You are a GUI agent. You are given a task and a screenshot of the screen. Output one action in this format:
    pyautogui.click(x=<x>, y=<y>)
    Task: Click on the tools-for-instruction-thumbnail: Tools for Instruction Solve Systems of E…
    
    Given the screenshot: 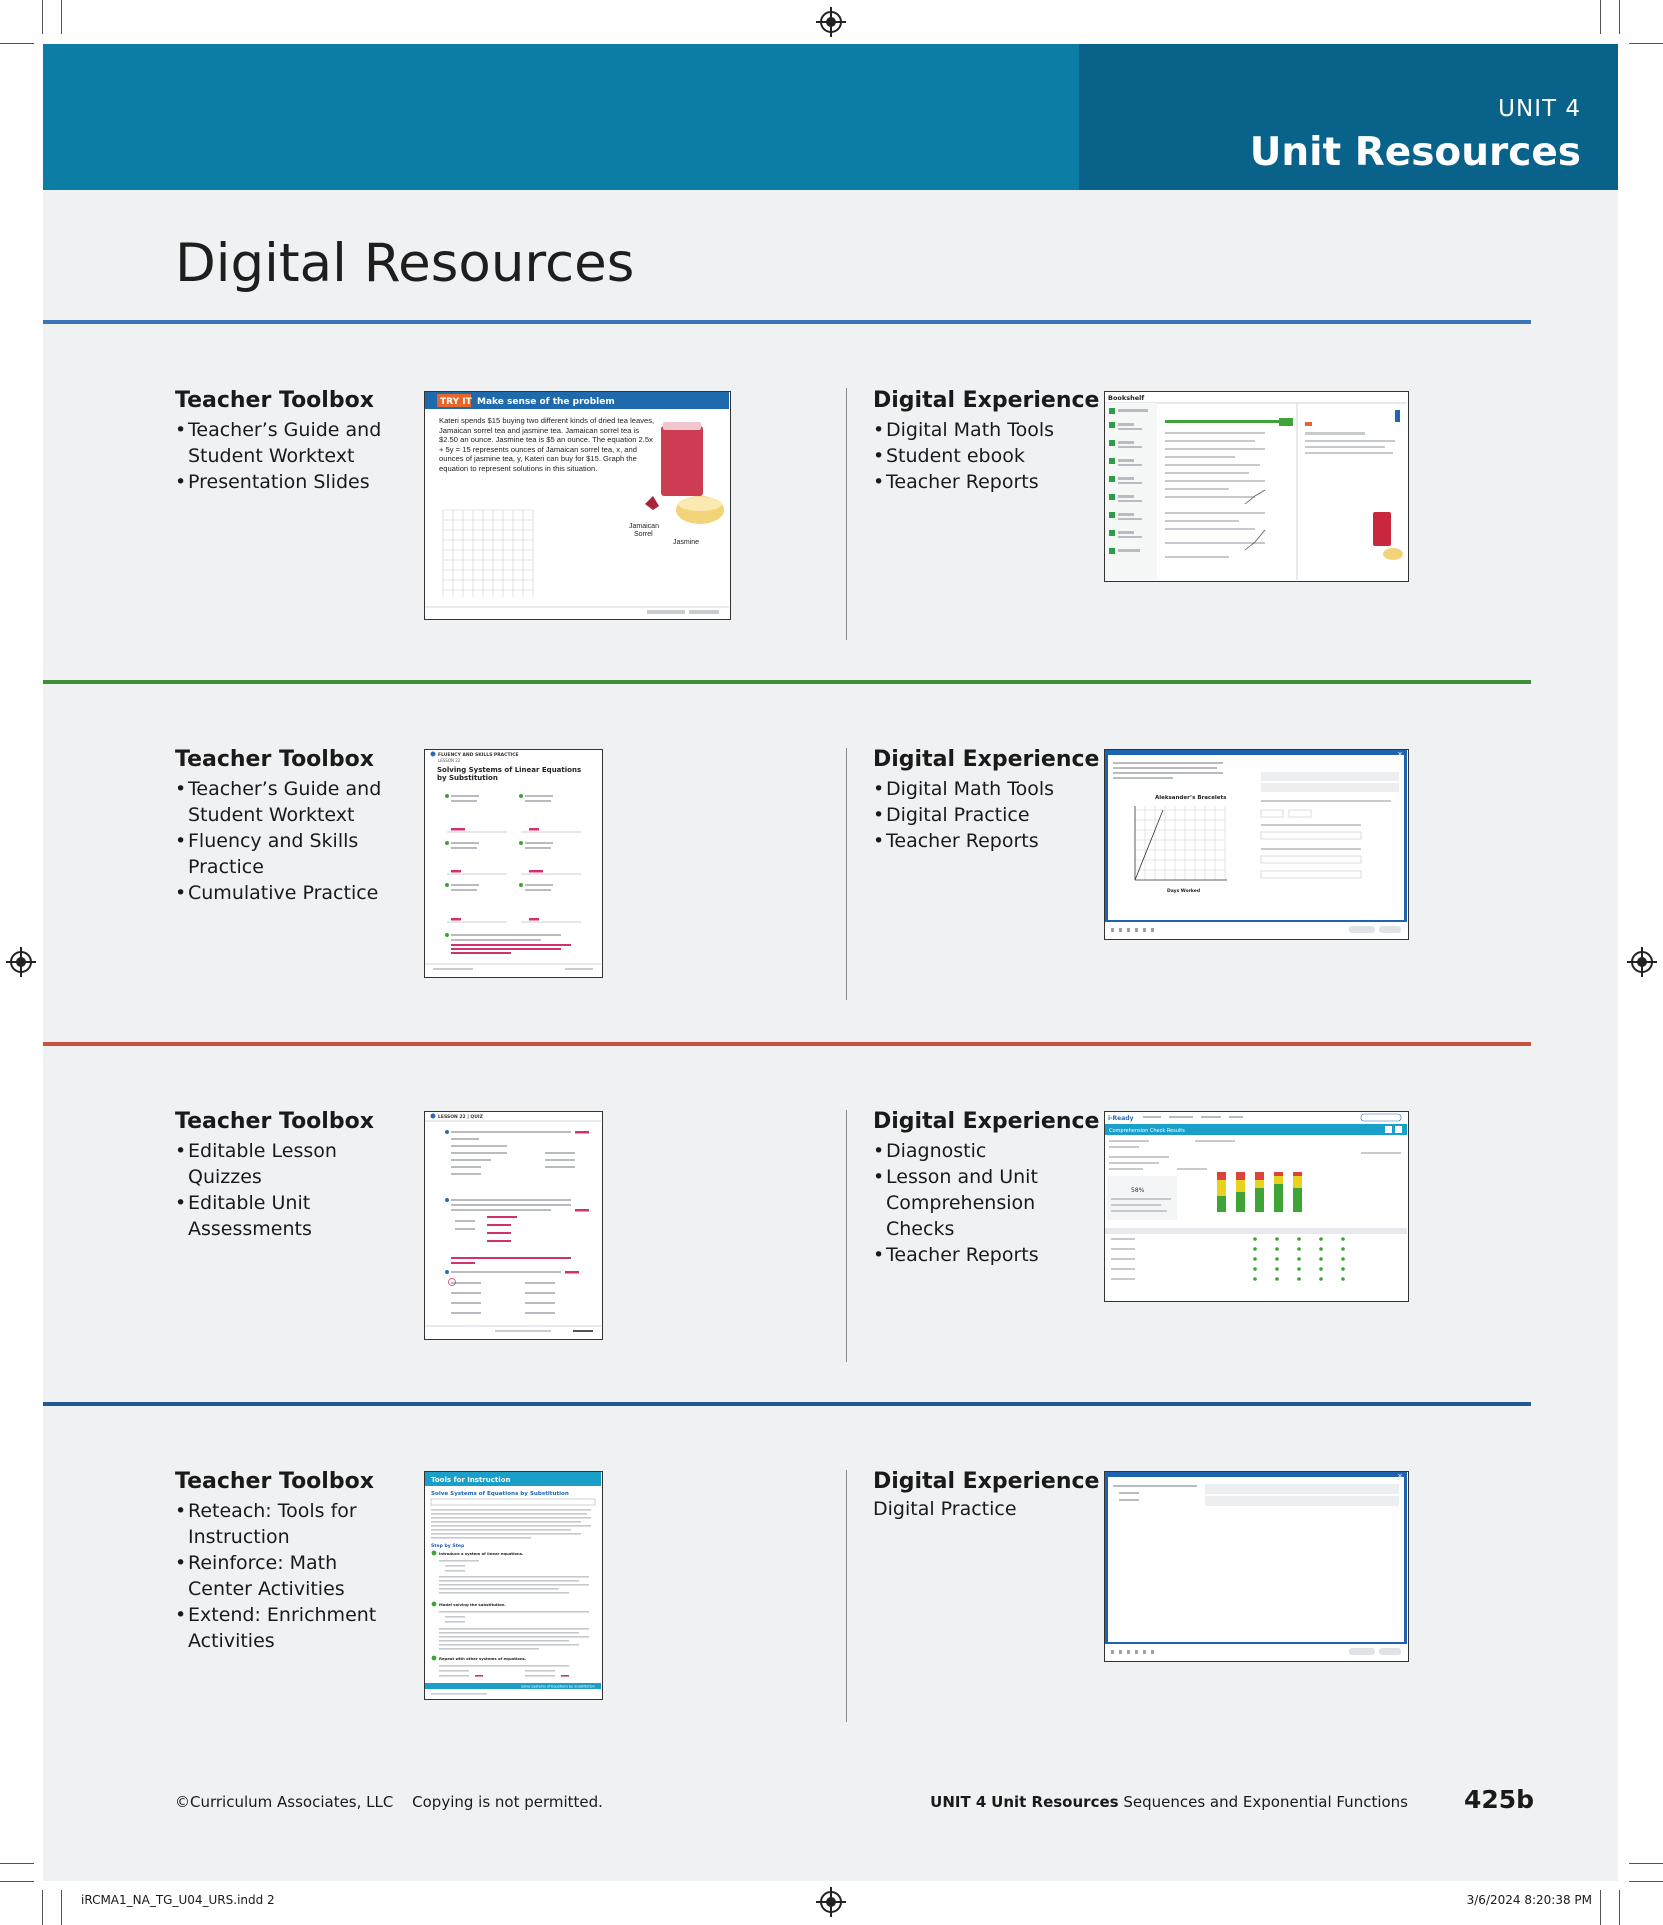 What is the action you would take?
    pyautogui.click(x=513, y=1585)
    